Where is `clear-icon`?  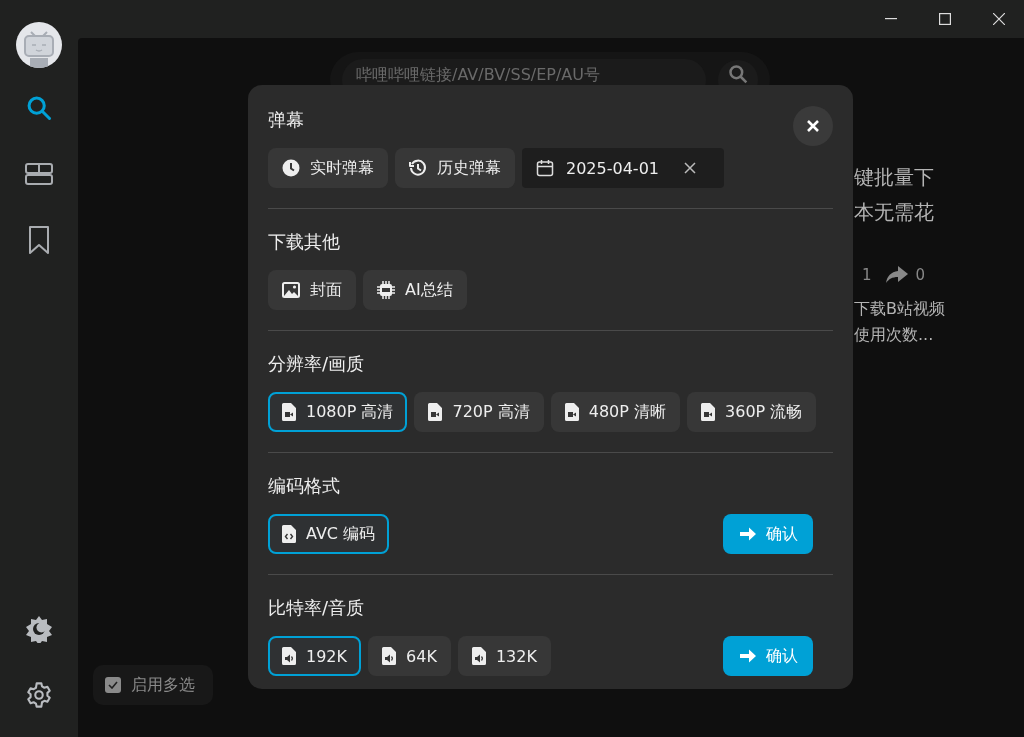
clear-icon is located at coordinates (690, 168).